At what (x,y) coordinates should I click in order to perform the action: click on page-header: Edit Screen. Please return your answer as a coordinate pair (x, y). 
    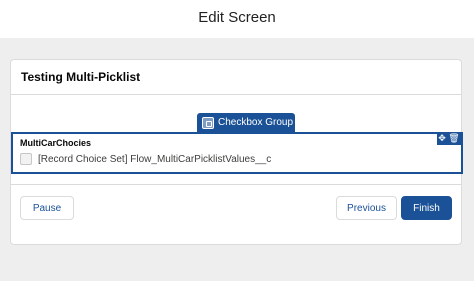
    Looking at the image, I should click on (237, 19).